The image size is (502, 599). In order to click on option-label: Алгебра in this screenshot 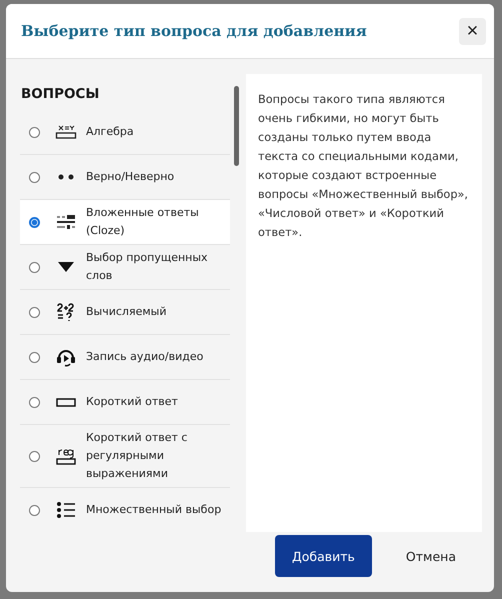, I will do `click(110, 132)`.